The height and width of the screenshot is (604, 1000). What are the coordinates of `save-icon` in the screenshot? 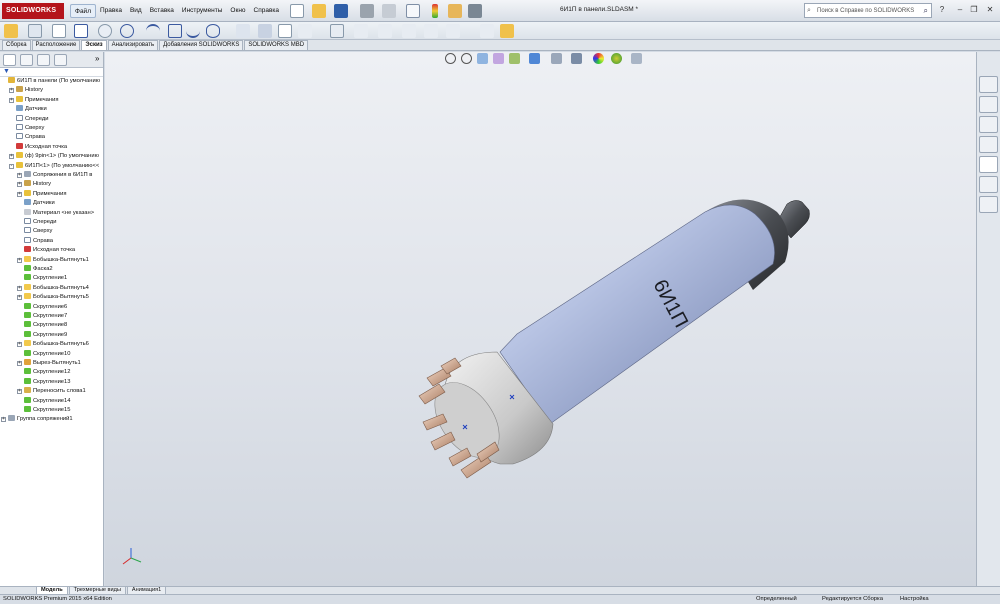 It's located at (341, 11).